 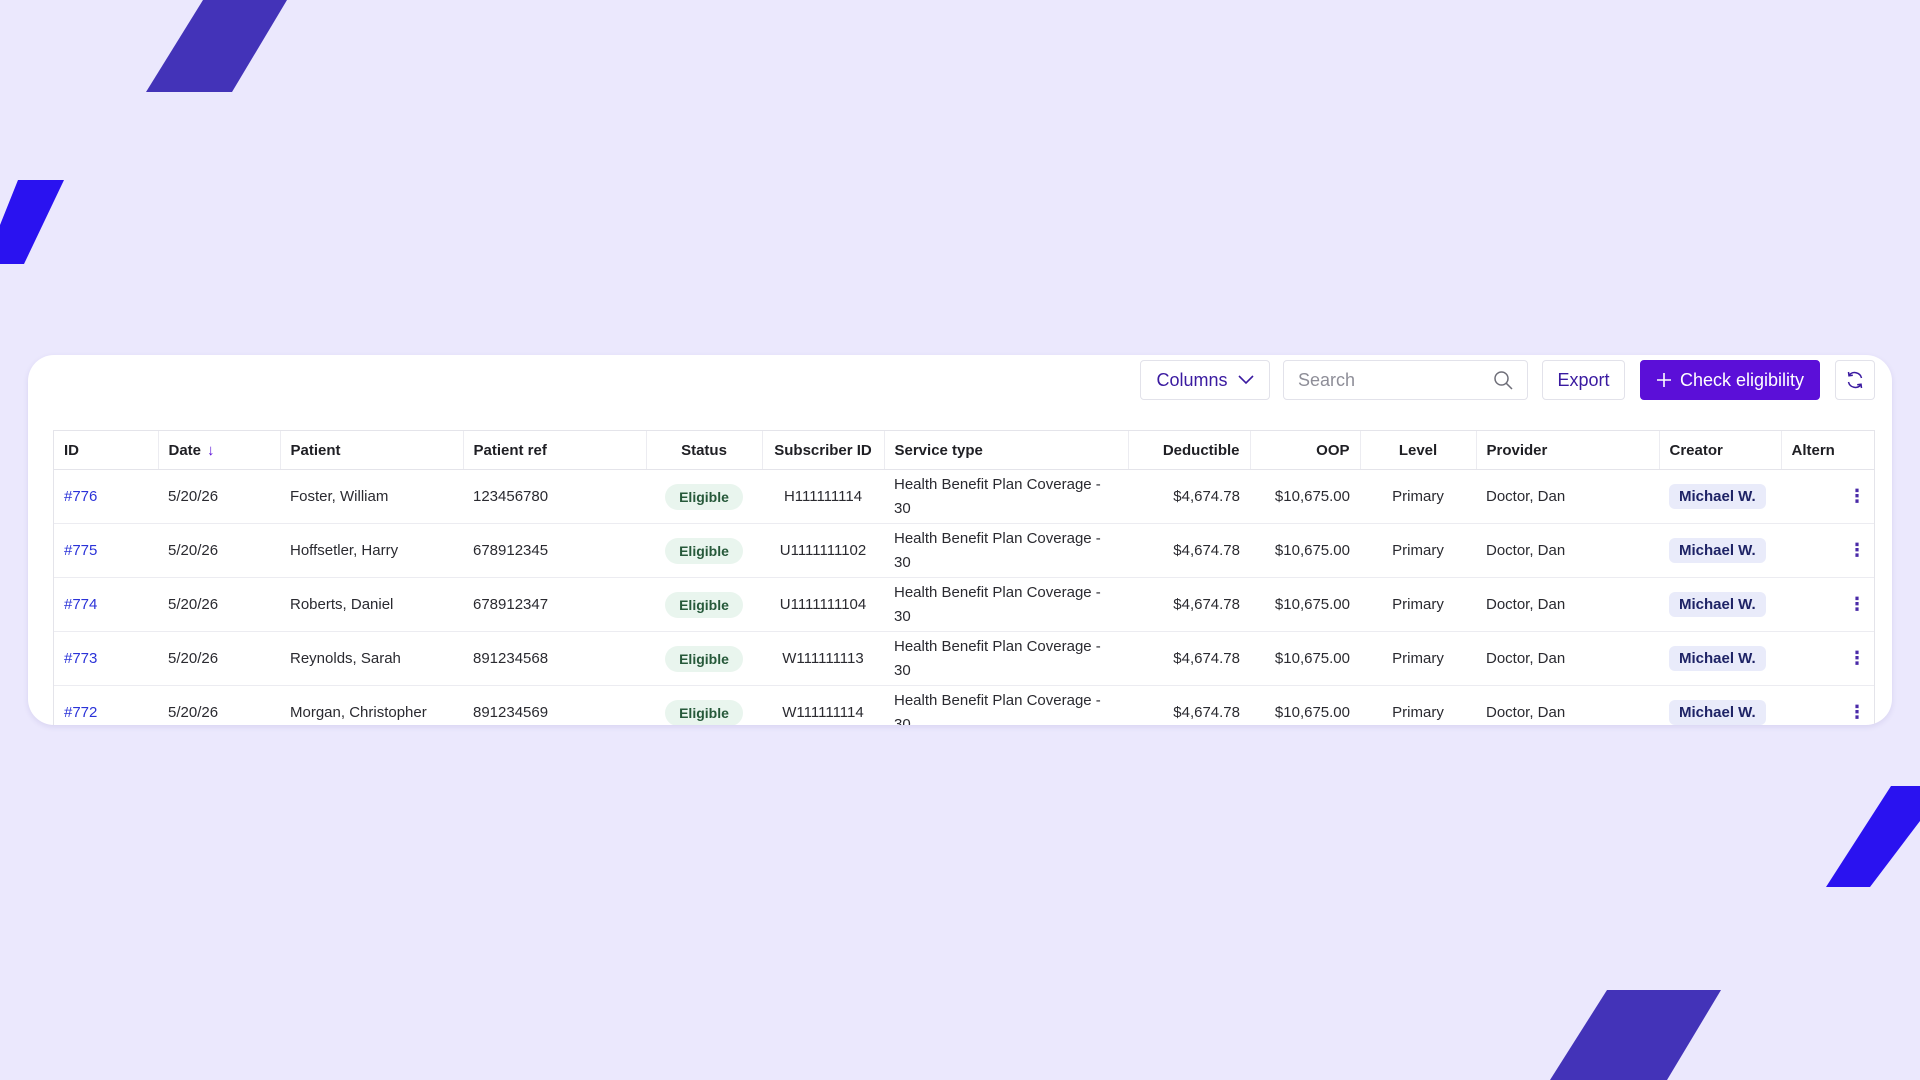 I want to click on check-eligibility-label: Check eligibility, so click(x=1742, y=379).